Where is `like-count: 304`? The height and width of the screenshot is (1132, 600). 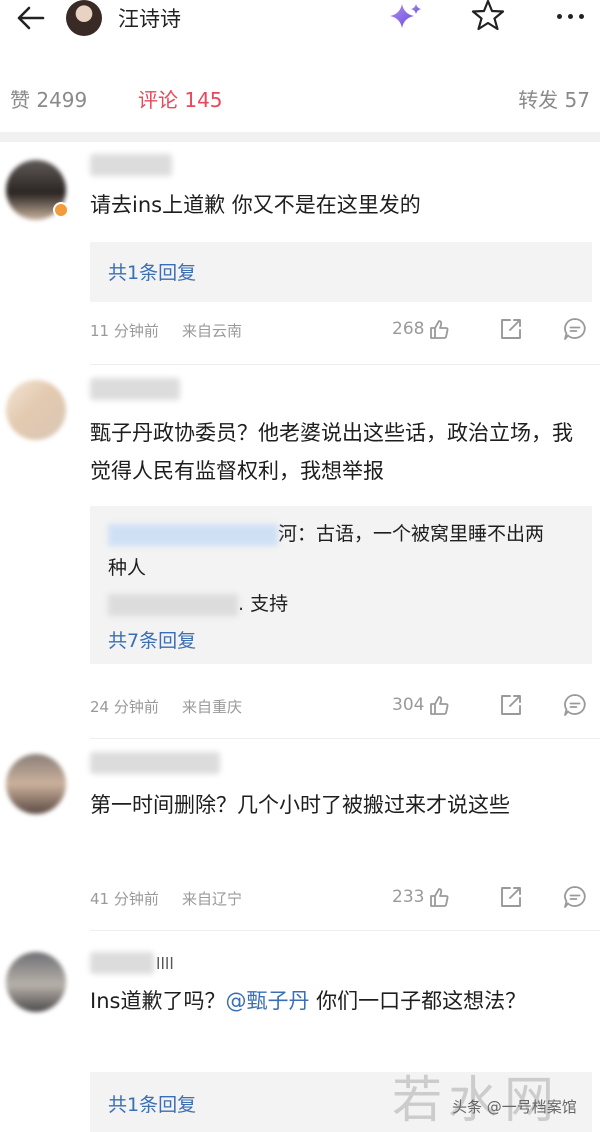
like-count: 304 is located at coordinates (408, 705).